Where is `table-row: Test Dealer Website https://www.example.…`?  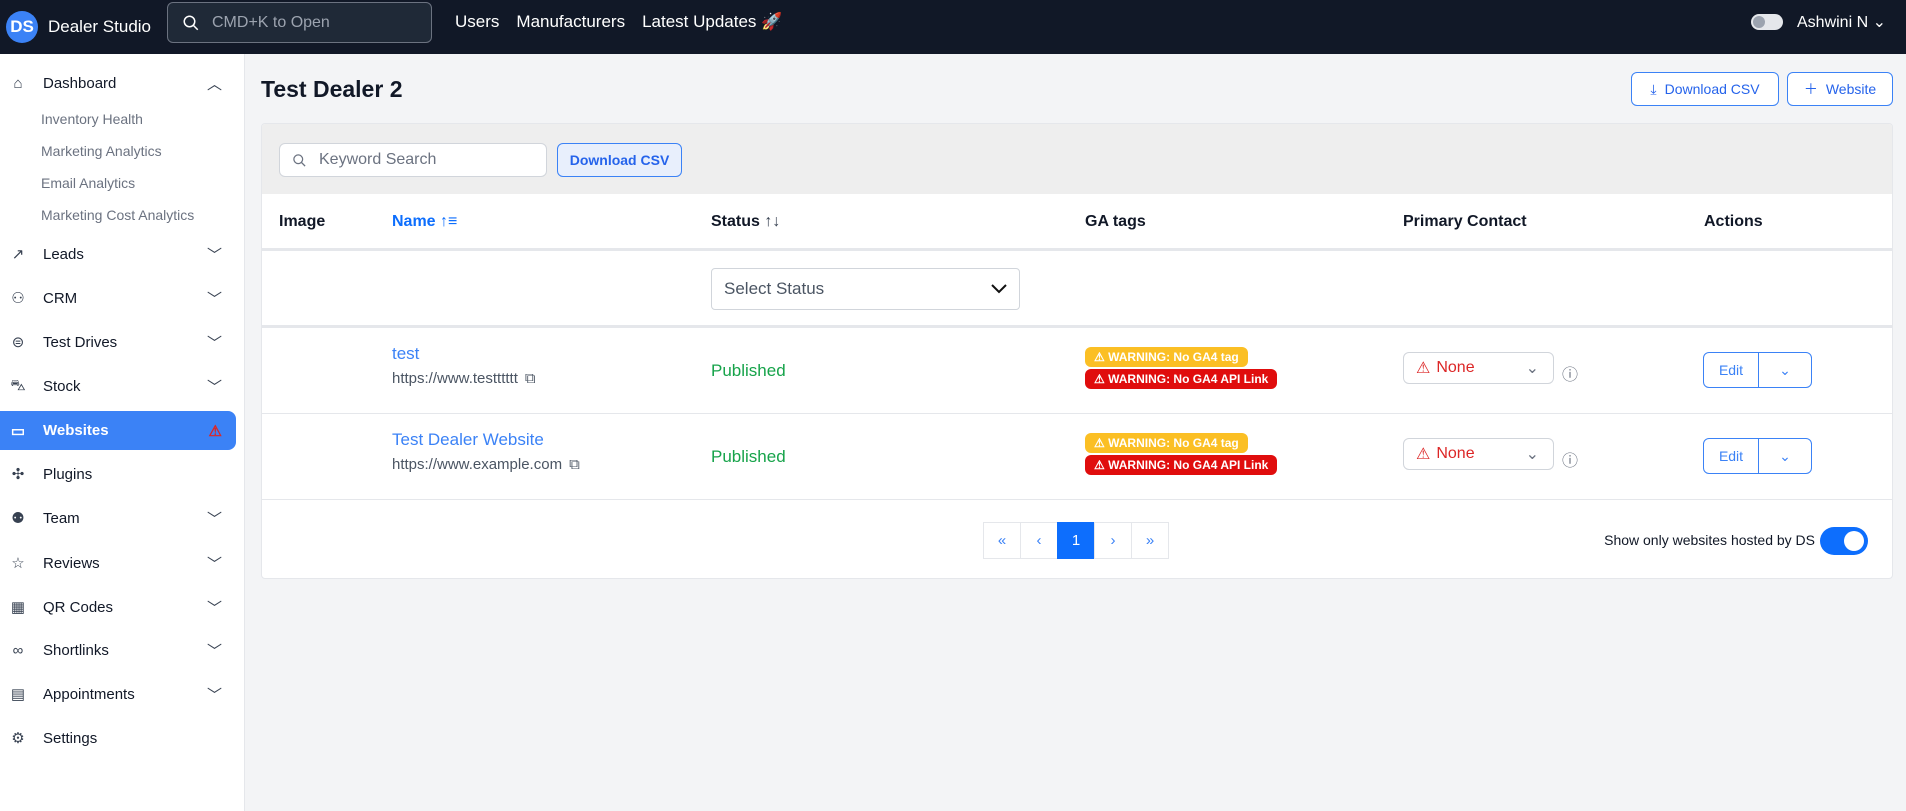 table-row: Test Dealer Website https://www.example.… is located at coordinates (1077, 457).